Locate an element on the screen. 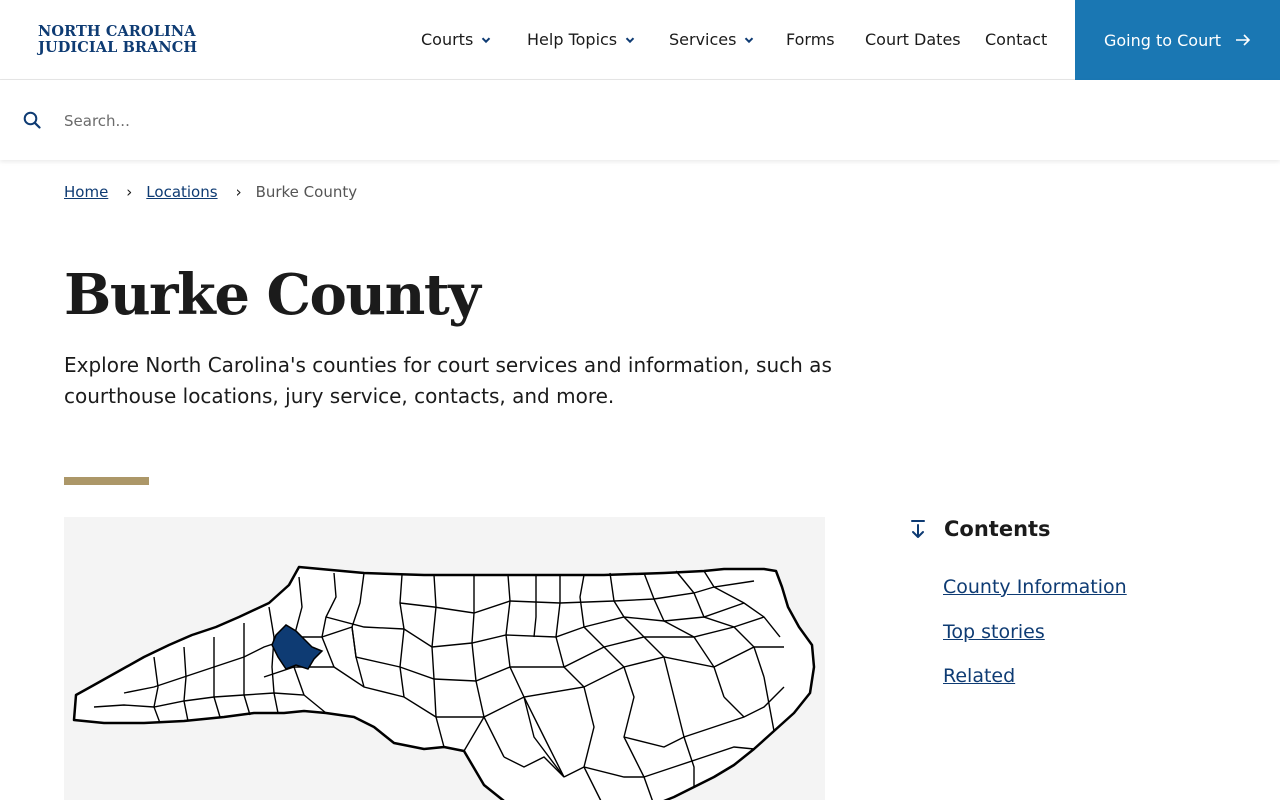 This screenshot has width=1280, height=800. nav-forms: Forms is located at coordinates (810, 39).